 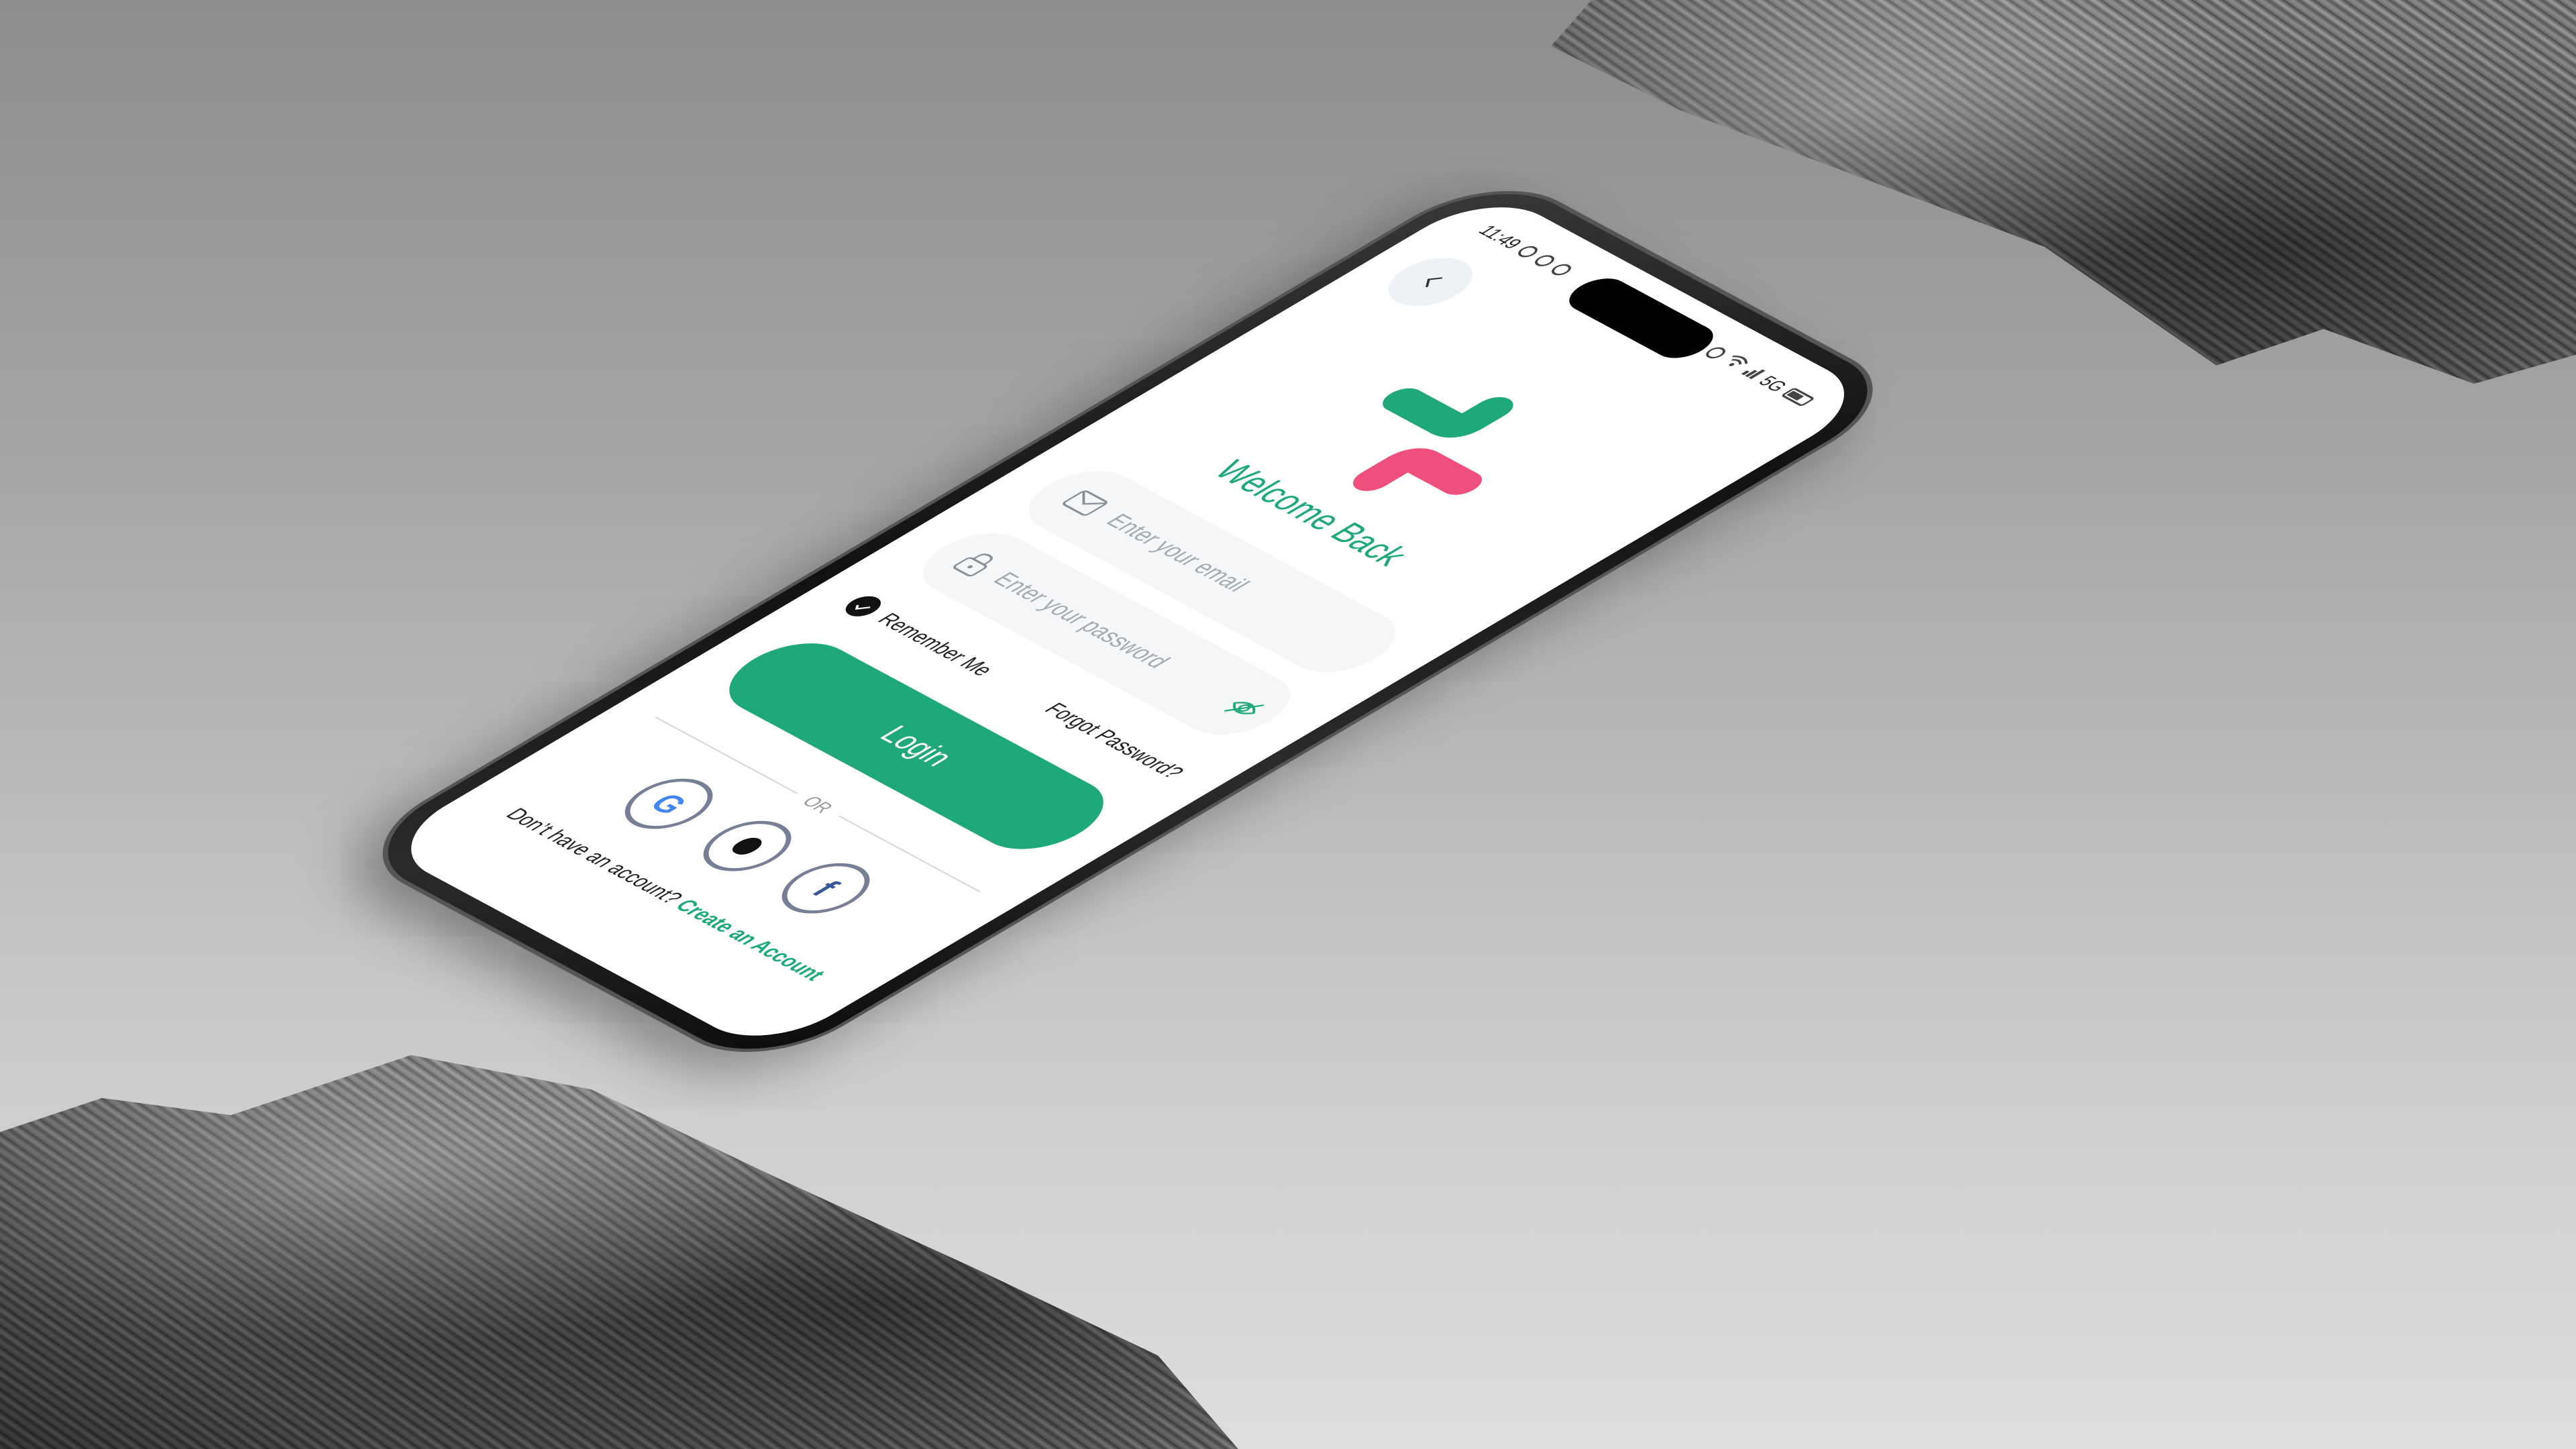 I want to click on facebook-login-button: f, so click(x=826, y=888).